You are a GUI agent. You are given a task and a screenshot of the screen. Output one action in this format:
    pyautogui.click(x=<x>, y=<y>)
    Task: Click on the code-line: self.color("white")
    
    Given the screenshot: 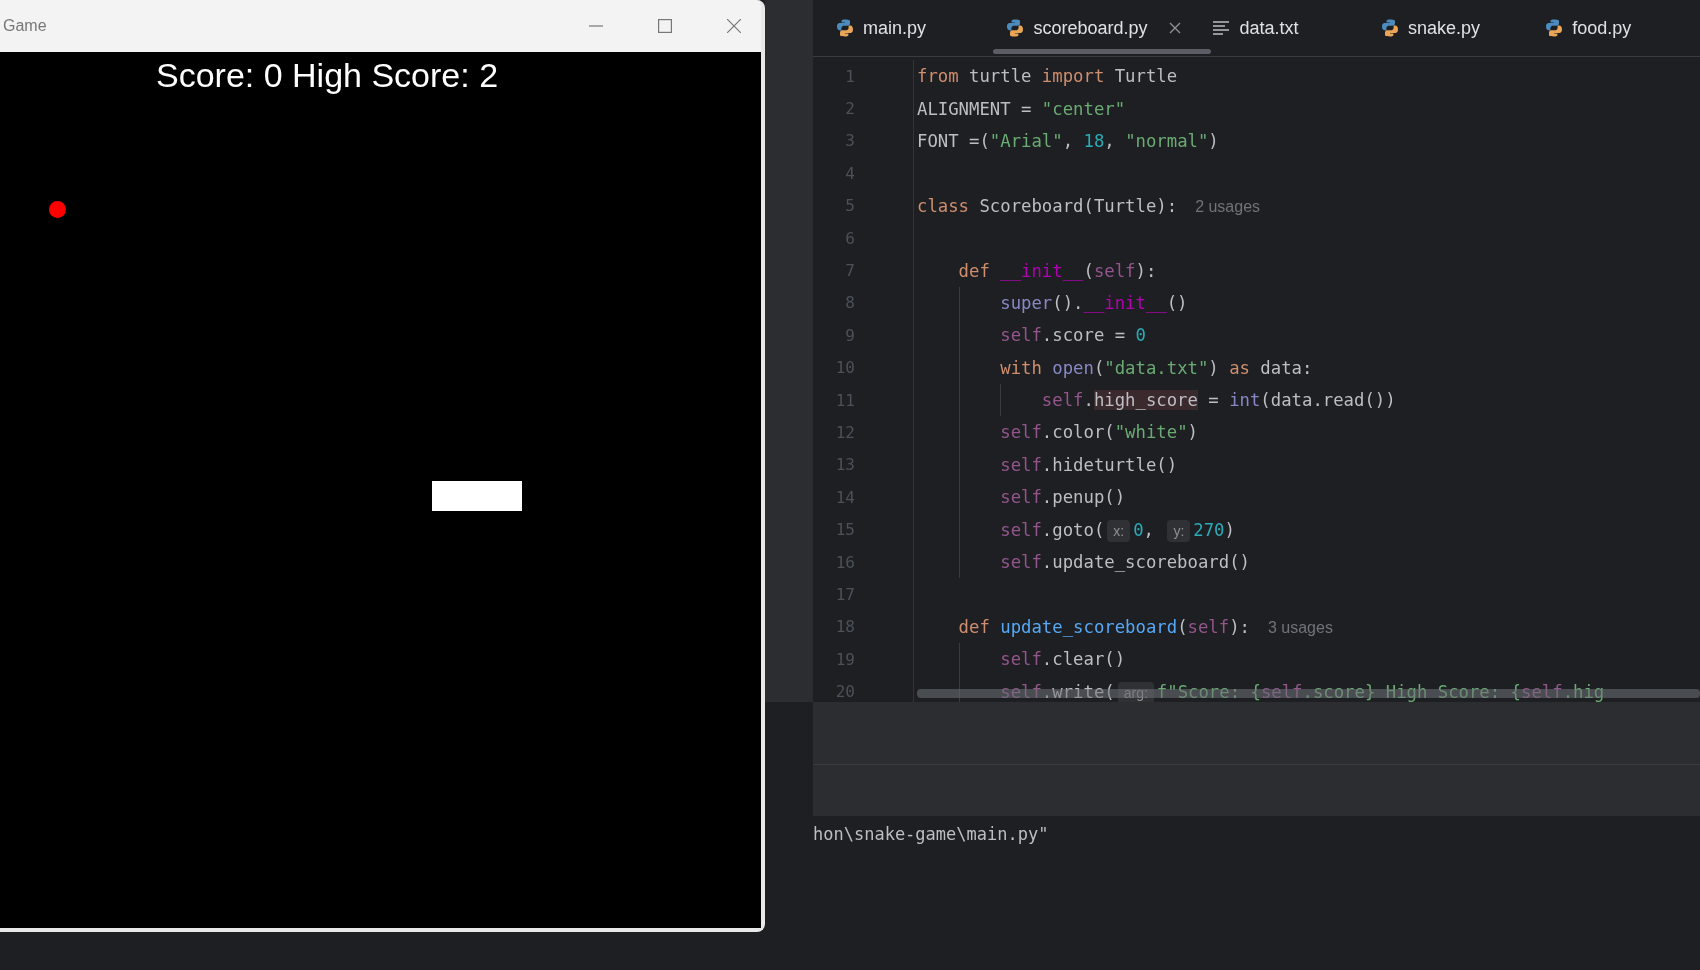 What is the action you would take?
    pyautogui.click(x=1098, y=432)
    